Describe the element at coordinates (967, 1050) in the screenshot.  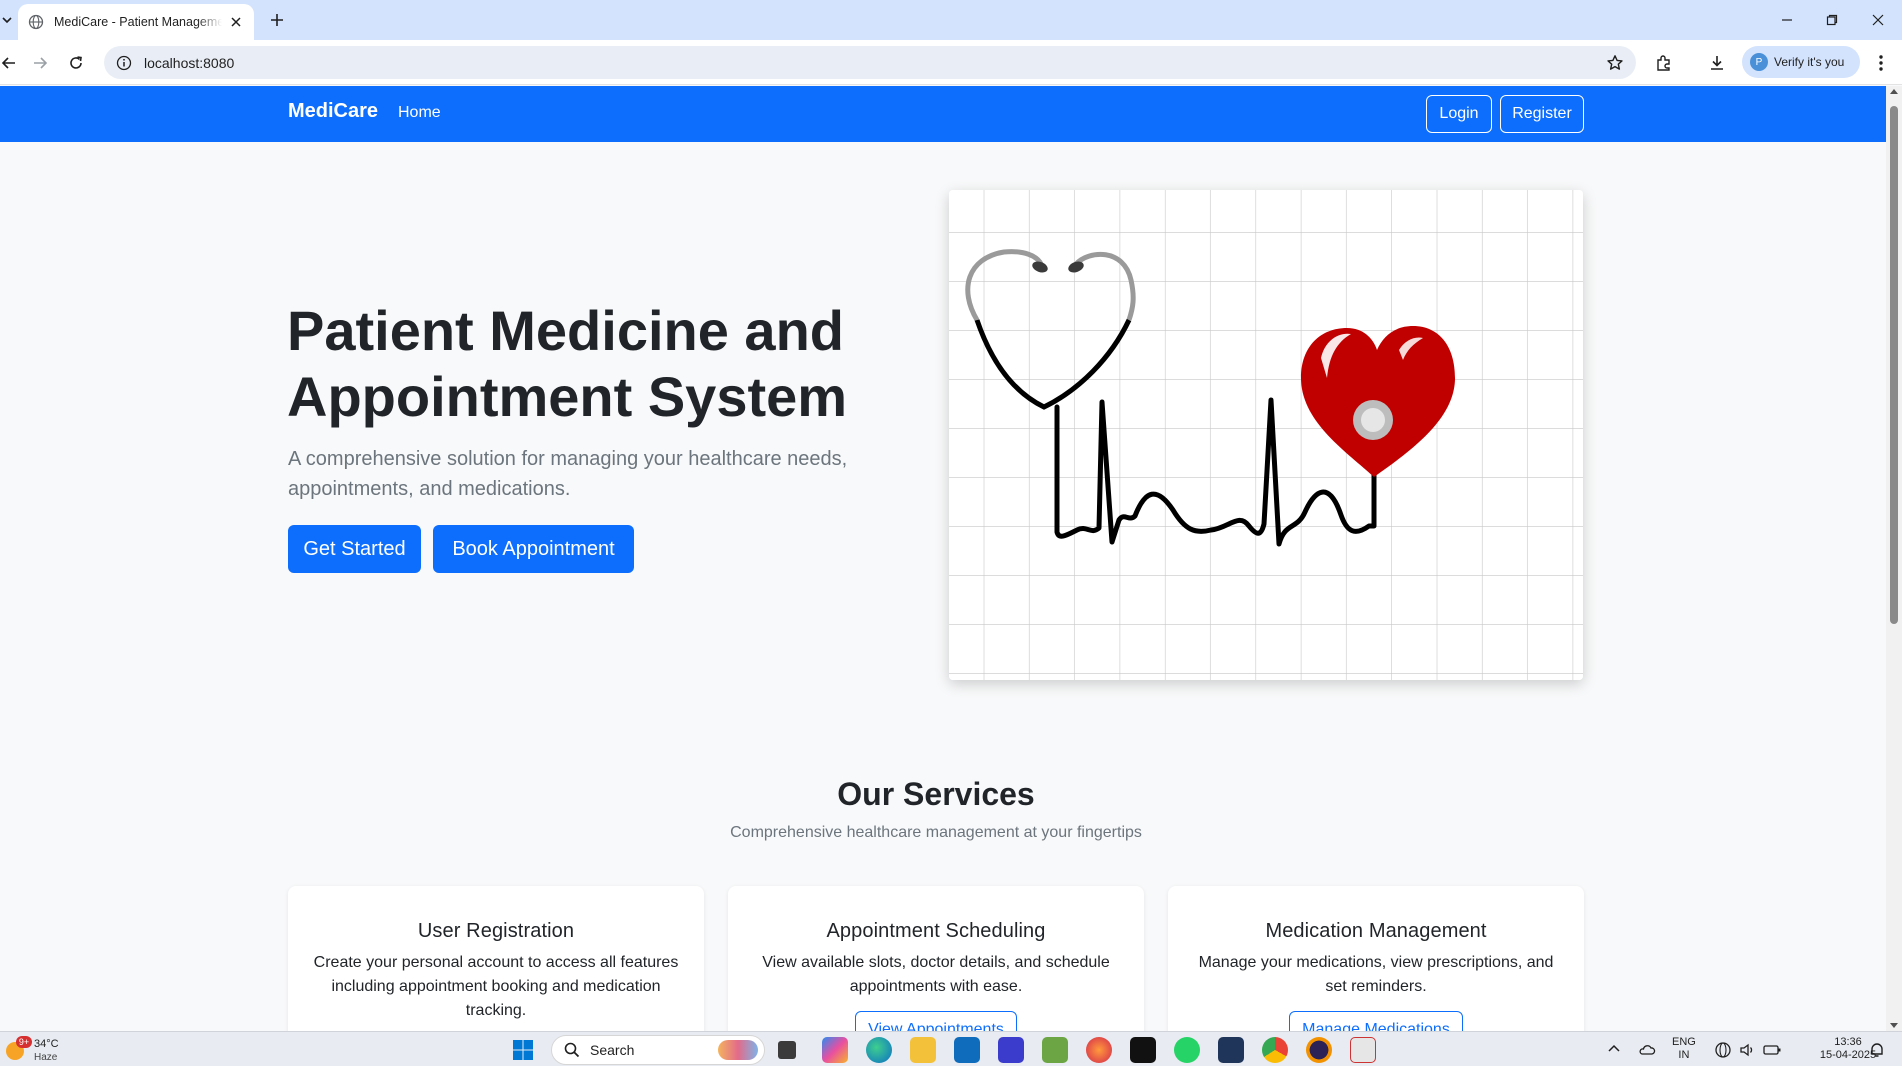
I see `outlook-icon` at that location.